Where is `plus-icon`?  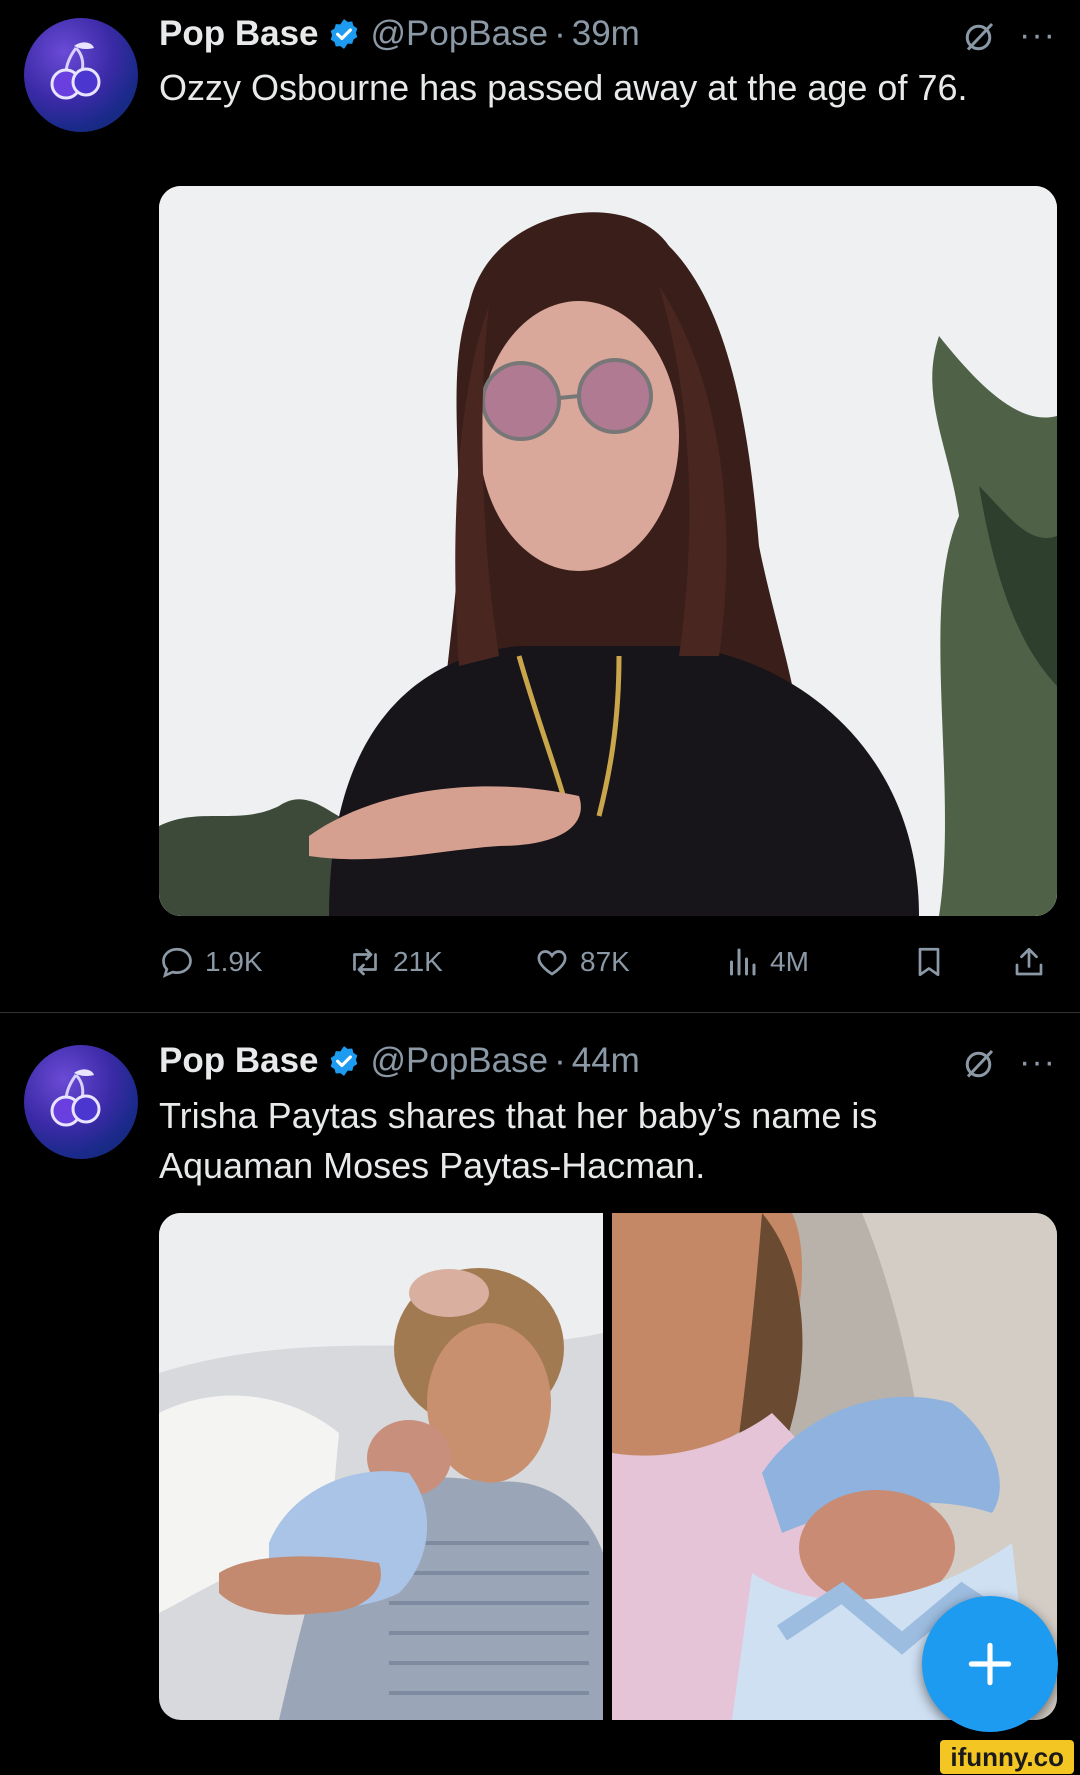
plus-icon is located at coordinates (990, 1664).